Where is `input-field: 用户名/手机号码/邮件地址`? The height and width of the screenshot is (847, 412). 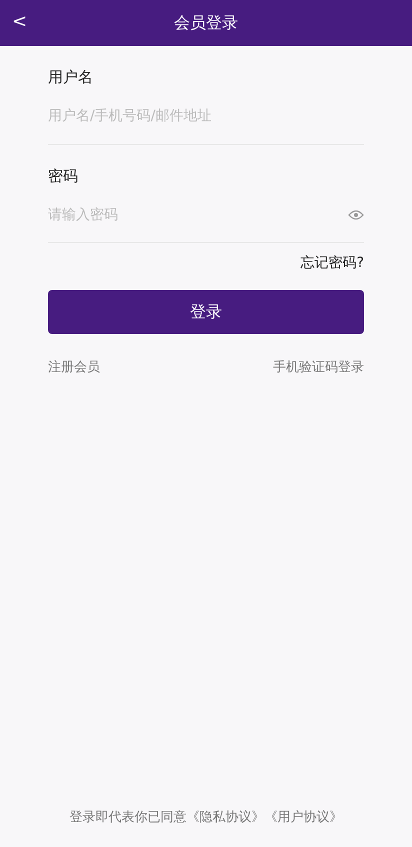 input-field: 用户名/手机号码/邮件地址 is located at coordinates (206, 116).